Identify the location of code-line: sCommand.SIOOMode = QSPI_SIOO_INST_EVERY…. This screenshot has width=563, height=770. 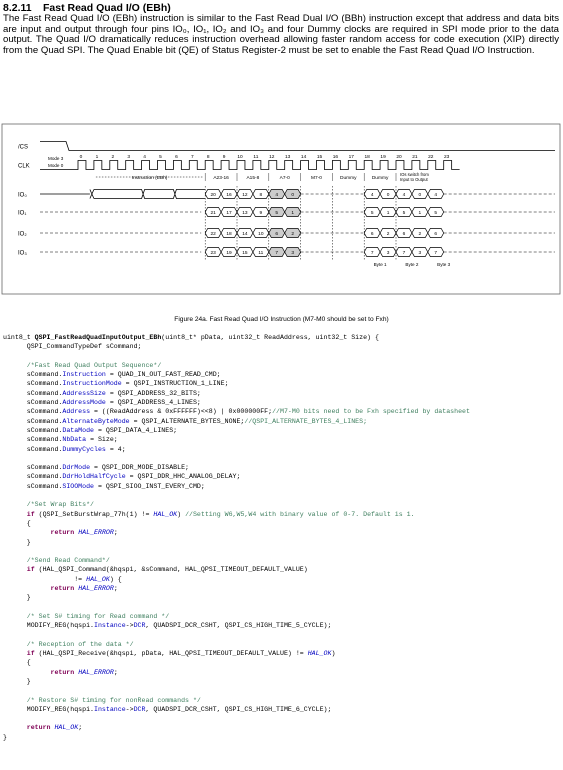
(236, 486).